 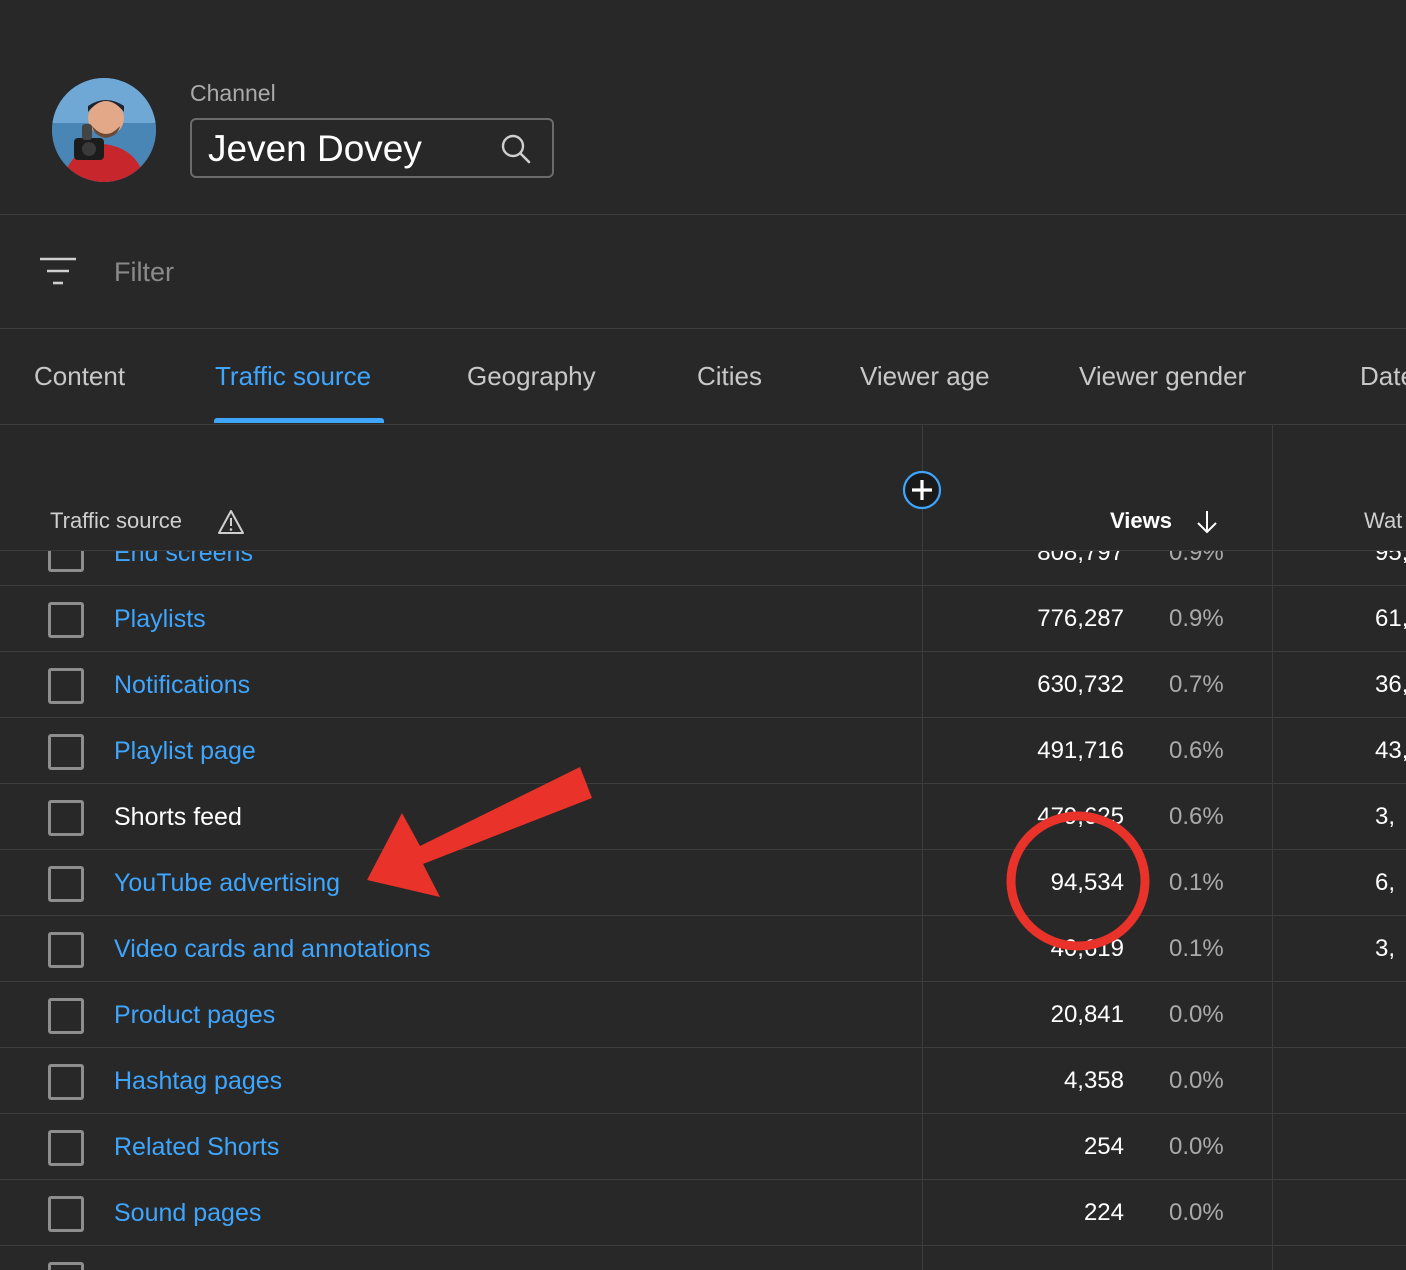 What do you see at coordinates (1093, 1080) in the screenshot?
I see `views-value: 4,358` at bounding box center [1093, 1080].